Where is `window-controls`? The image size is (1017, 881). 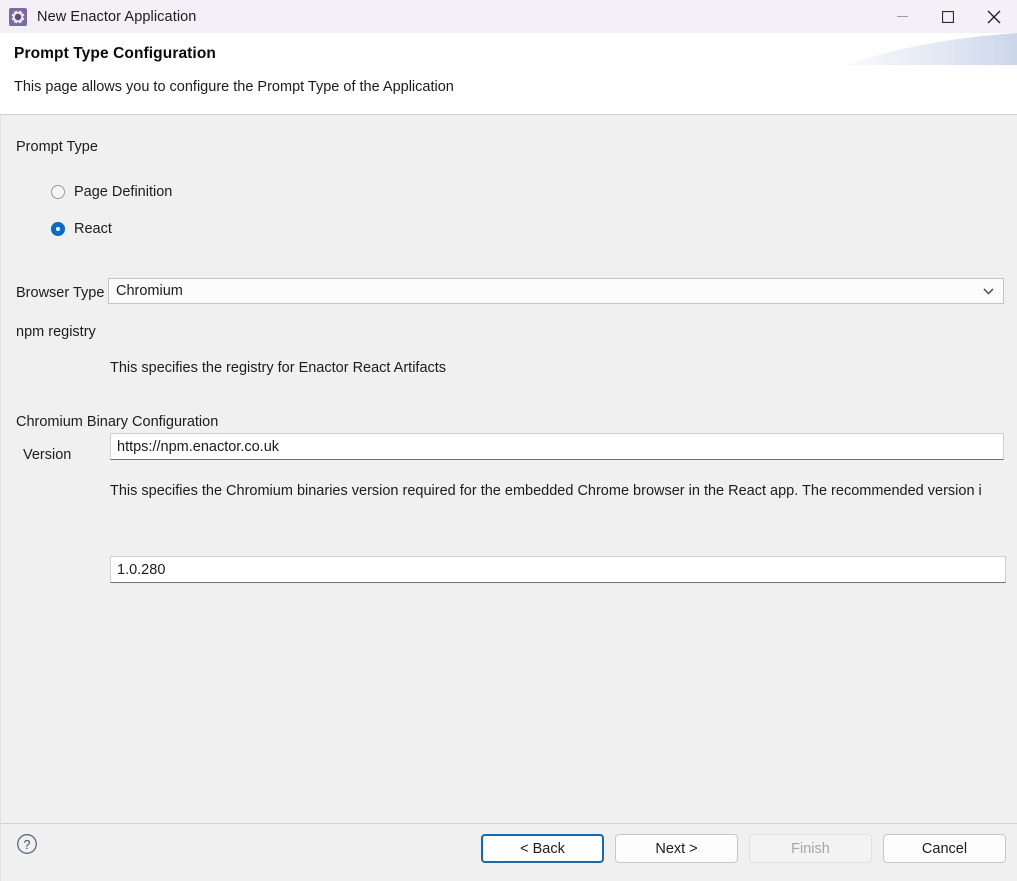
window-controls is located at coordinates (948, 16).